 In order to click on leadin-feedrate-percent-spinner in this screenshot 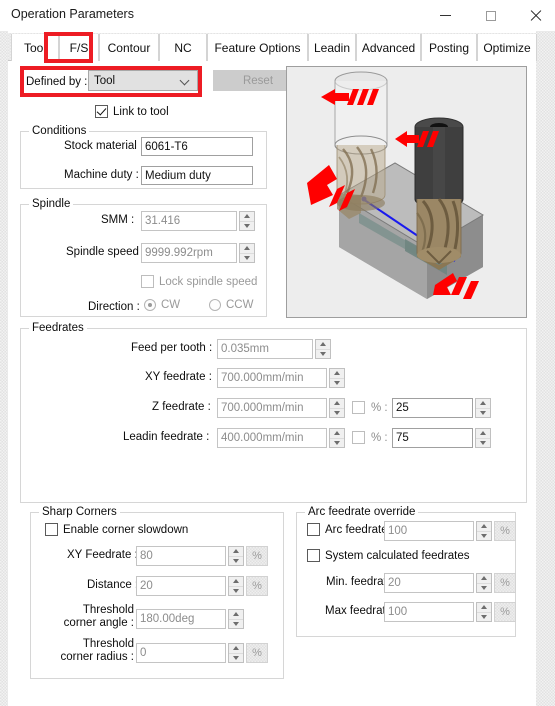, I will do `click(483, 438)`.